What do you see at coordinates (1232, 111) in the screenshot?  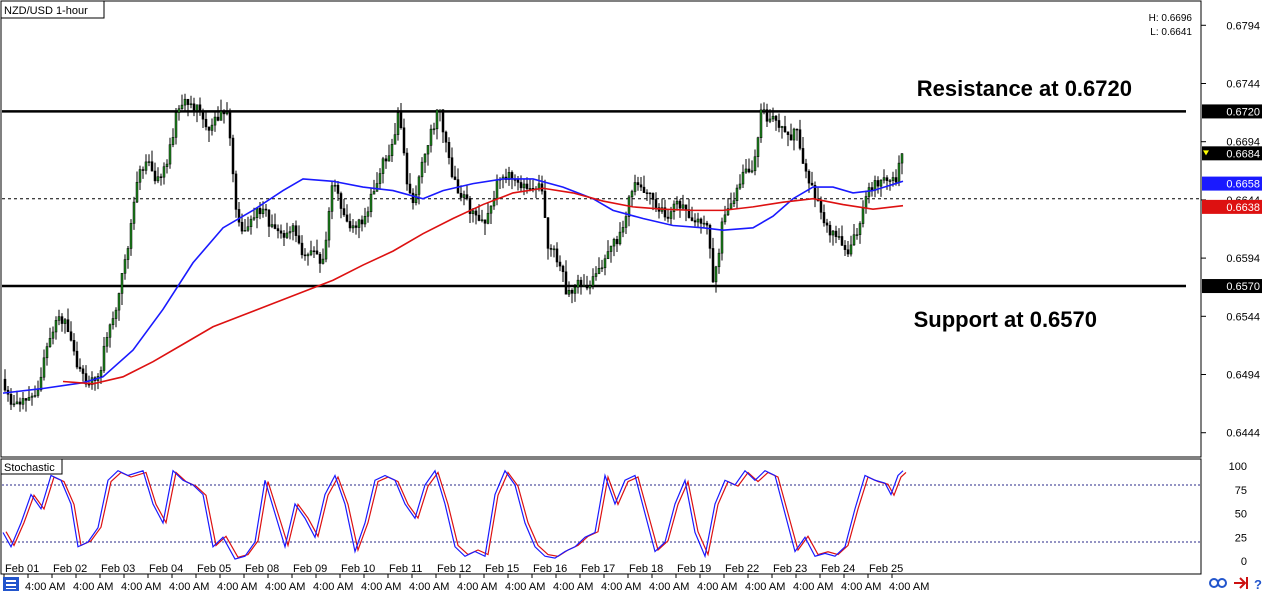 I see `resistance-price-tag: 0.6720` at bounding box center [1232, 111].